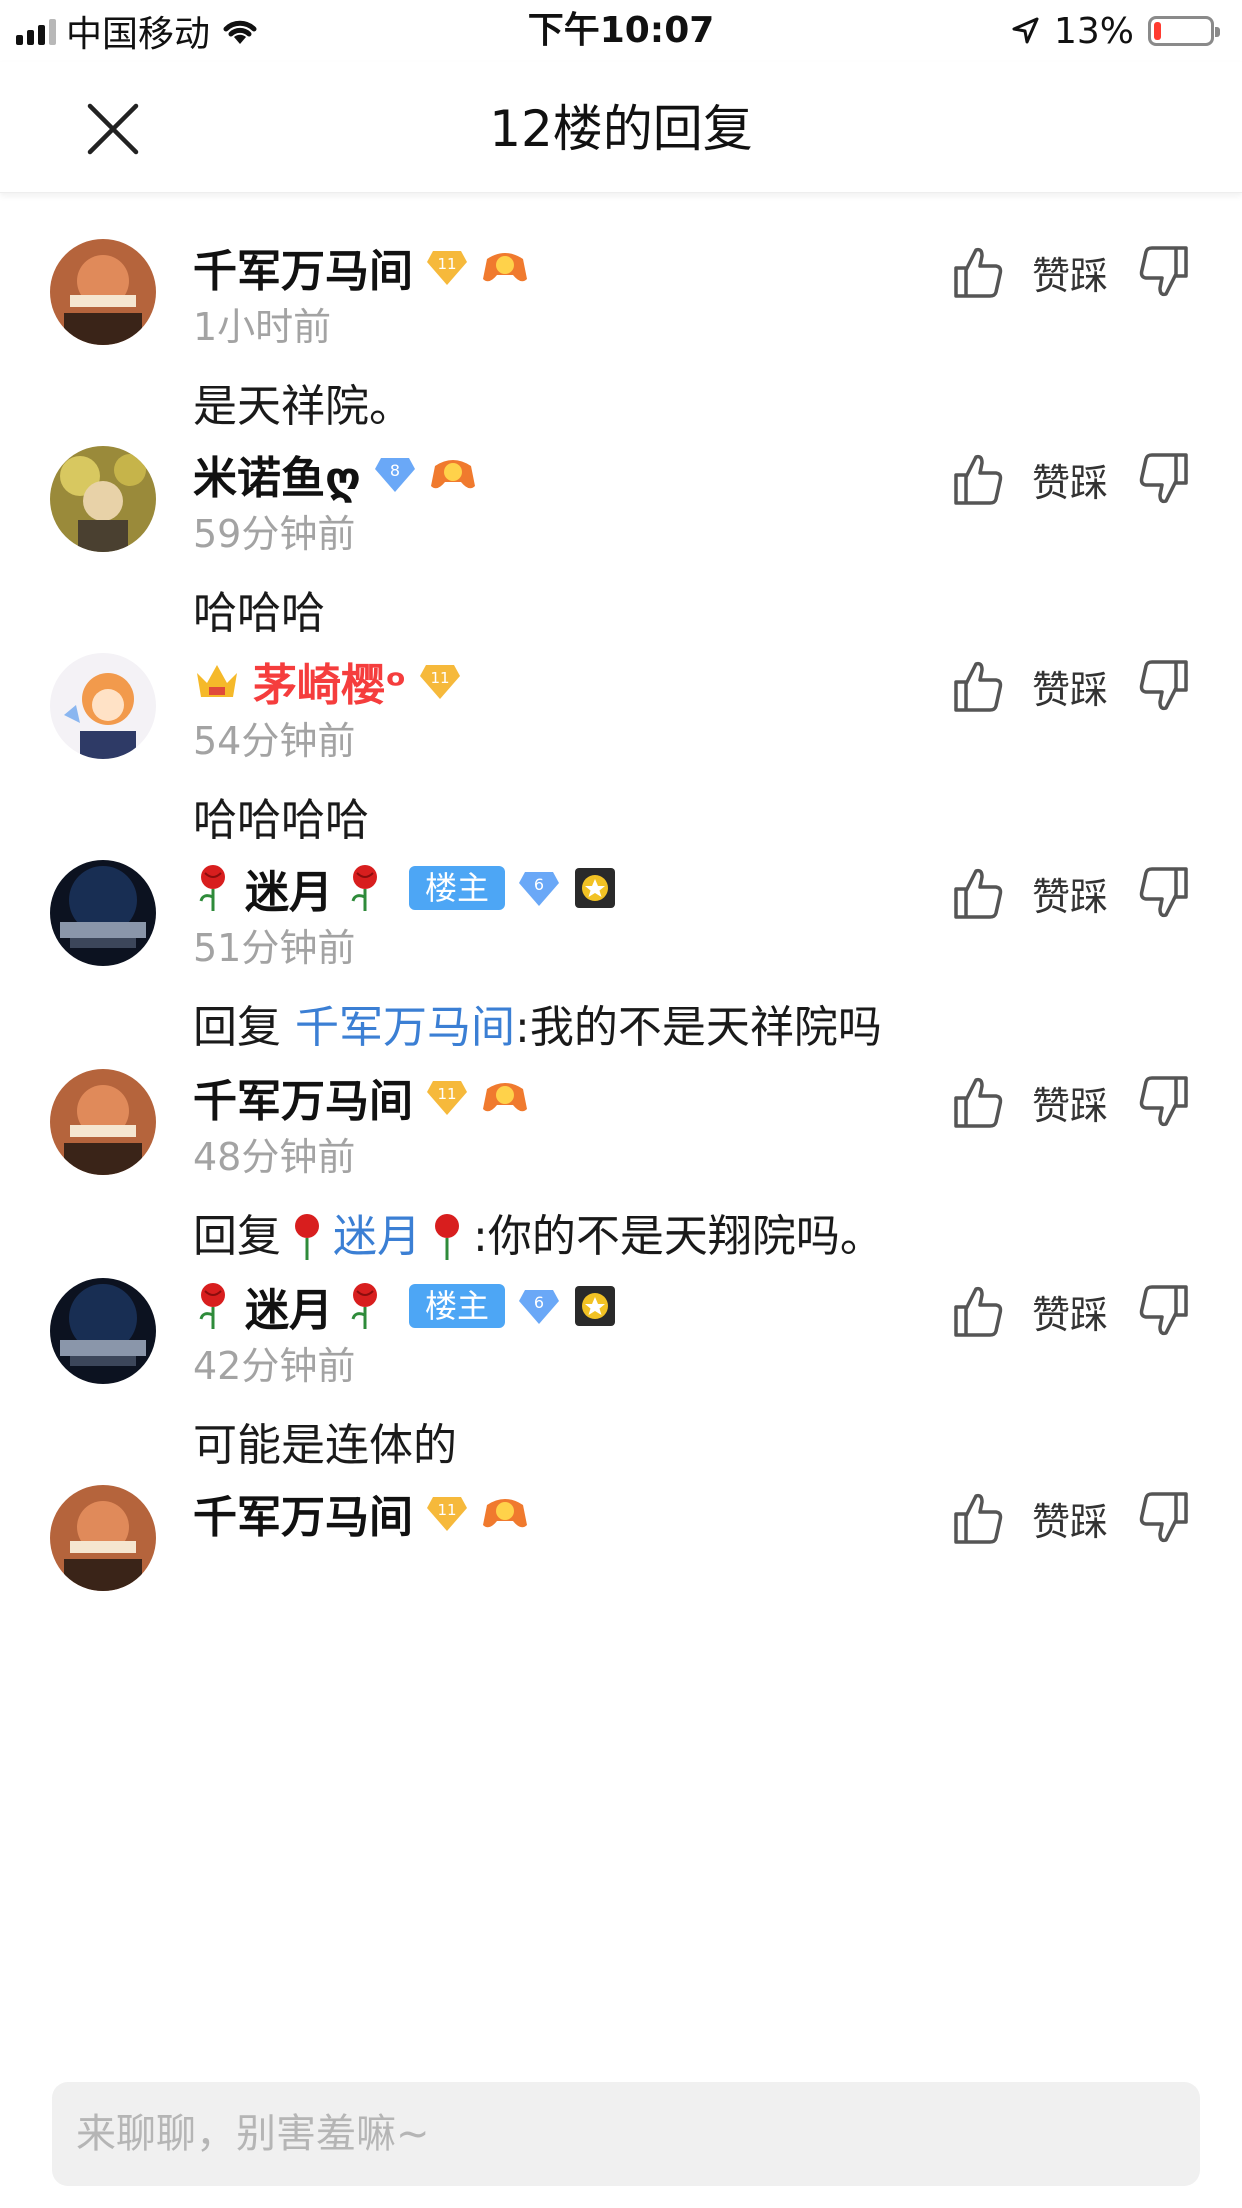 The image size is (1242, 2208). Describe the element at coordinates (621, 31) in the screenshot. I see `status-bar: 中国移动 下午10:07 13%` at that location.